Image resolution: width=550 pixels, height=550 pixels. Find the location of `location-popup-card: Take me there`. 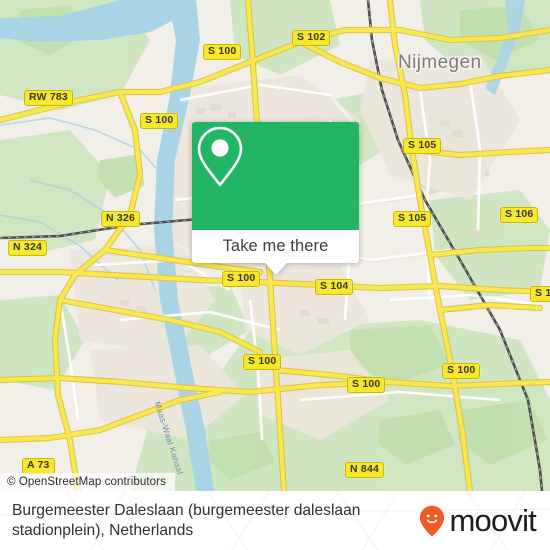

location-popup-card: Take me there is located at coordinates (275, 198).